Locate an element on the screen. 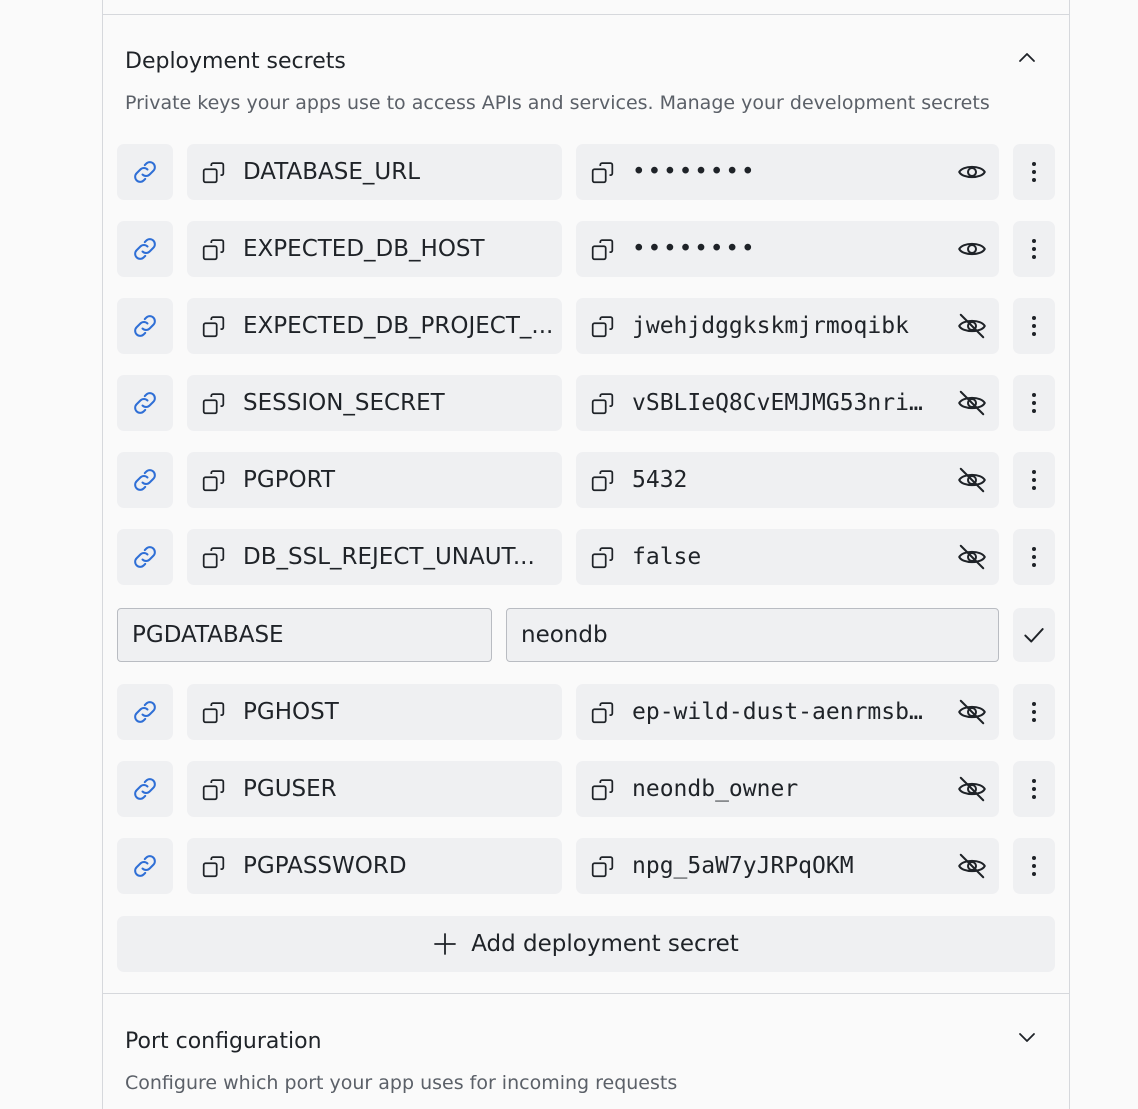 This screenshot has width=1138, height=1109. secret-key-field: SESSION_SECRET is located at coordinates (374, 403).